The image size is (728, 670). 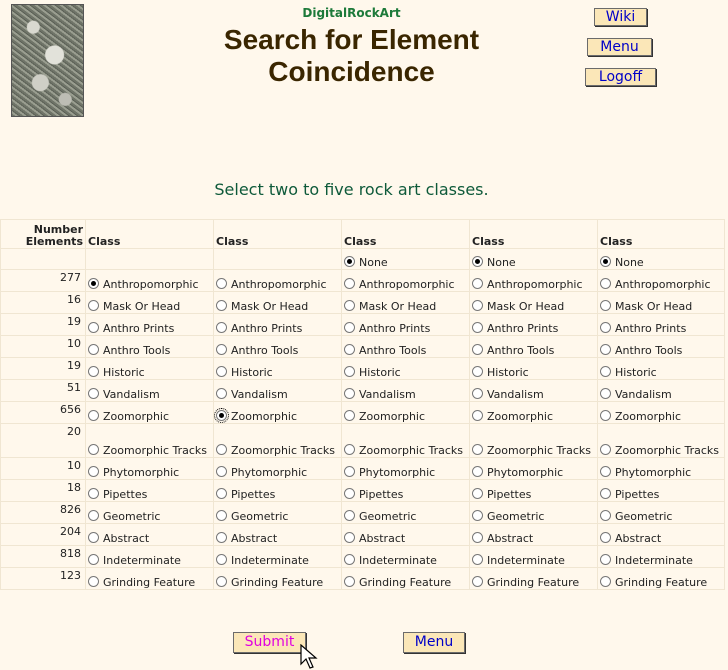 I want to click on class-1-option-abstract: Abstract, so click(x=149, y=534).